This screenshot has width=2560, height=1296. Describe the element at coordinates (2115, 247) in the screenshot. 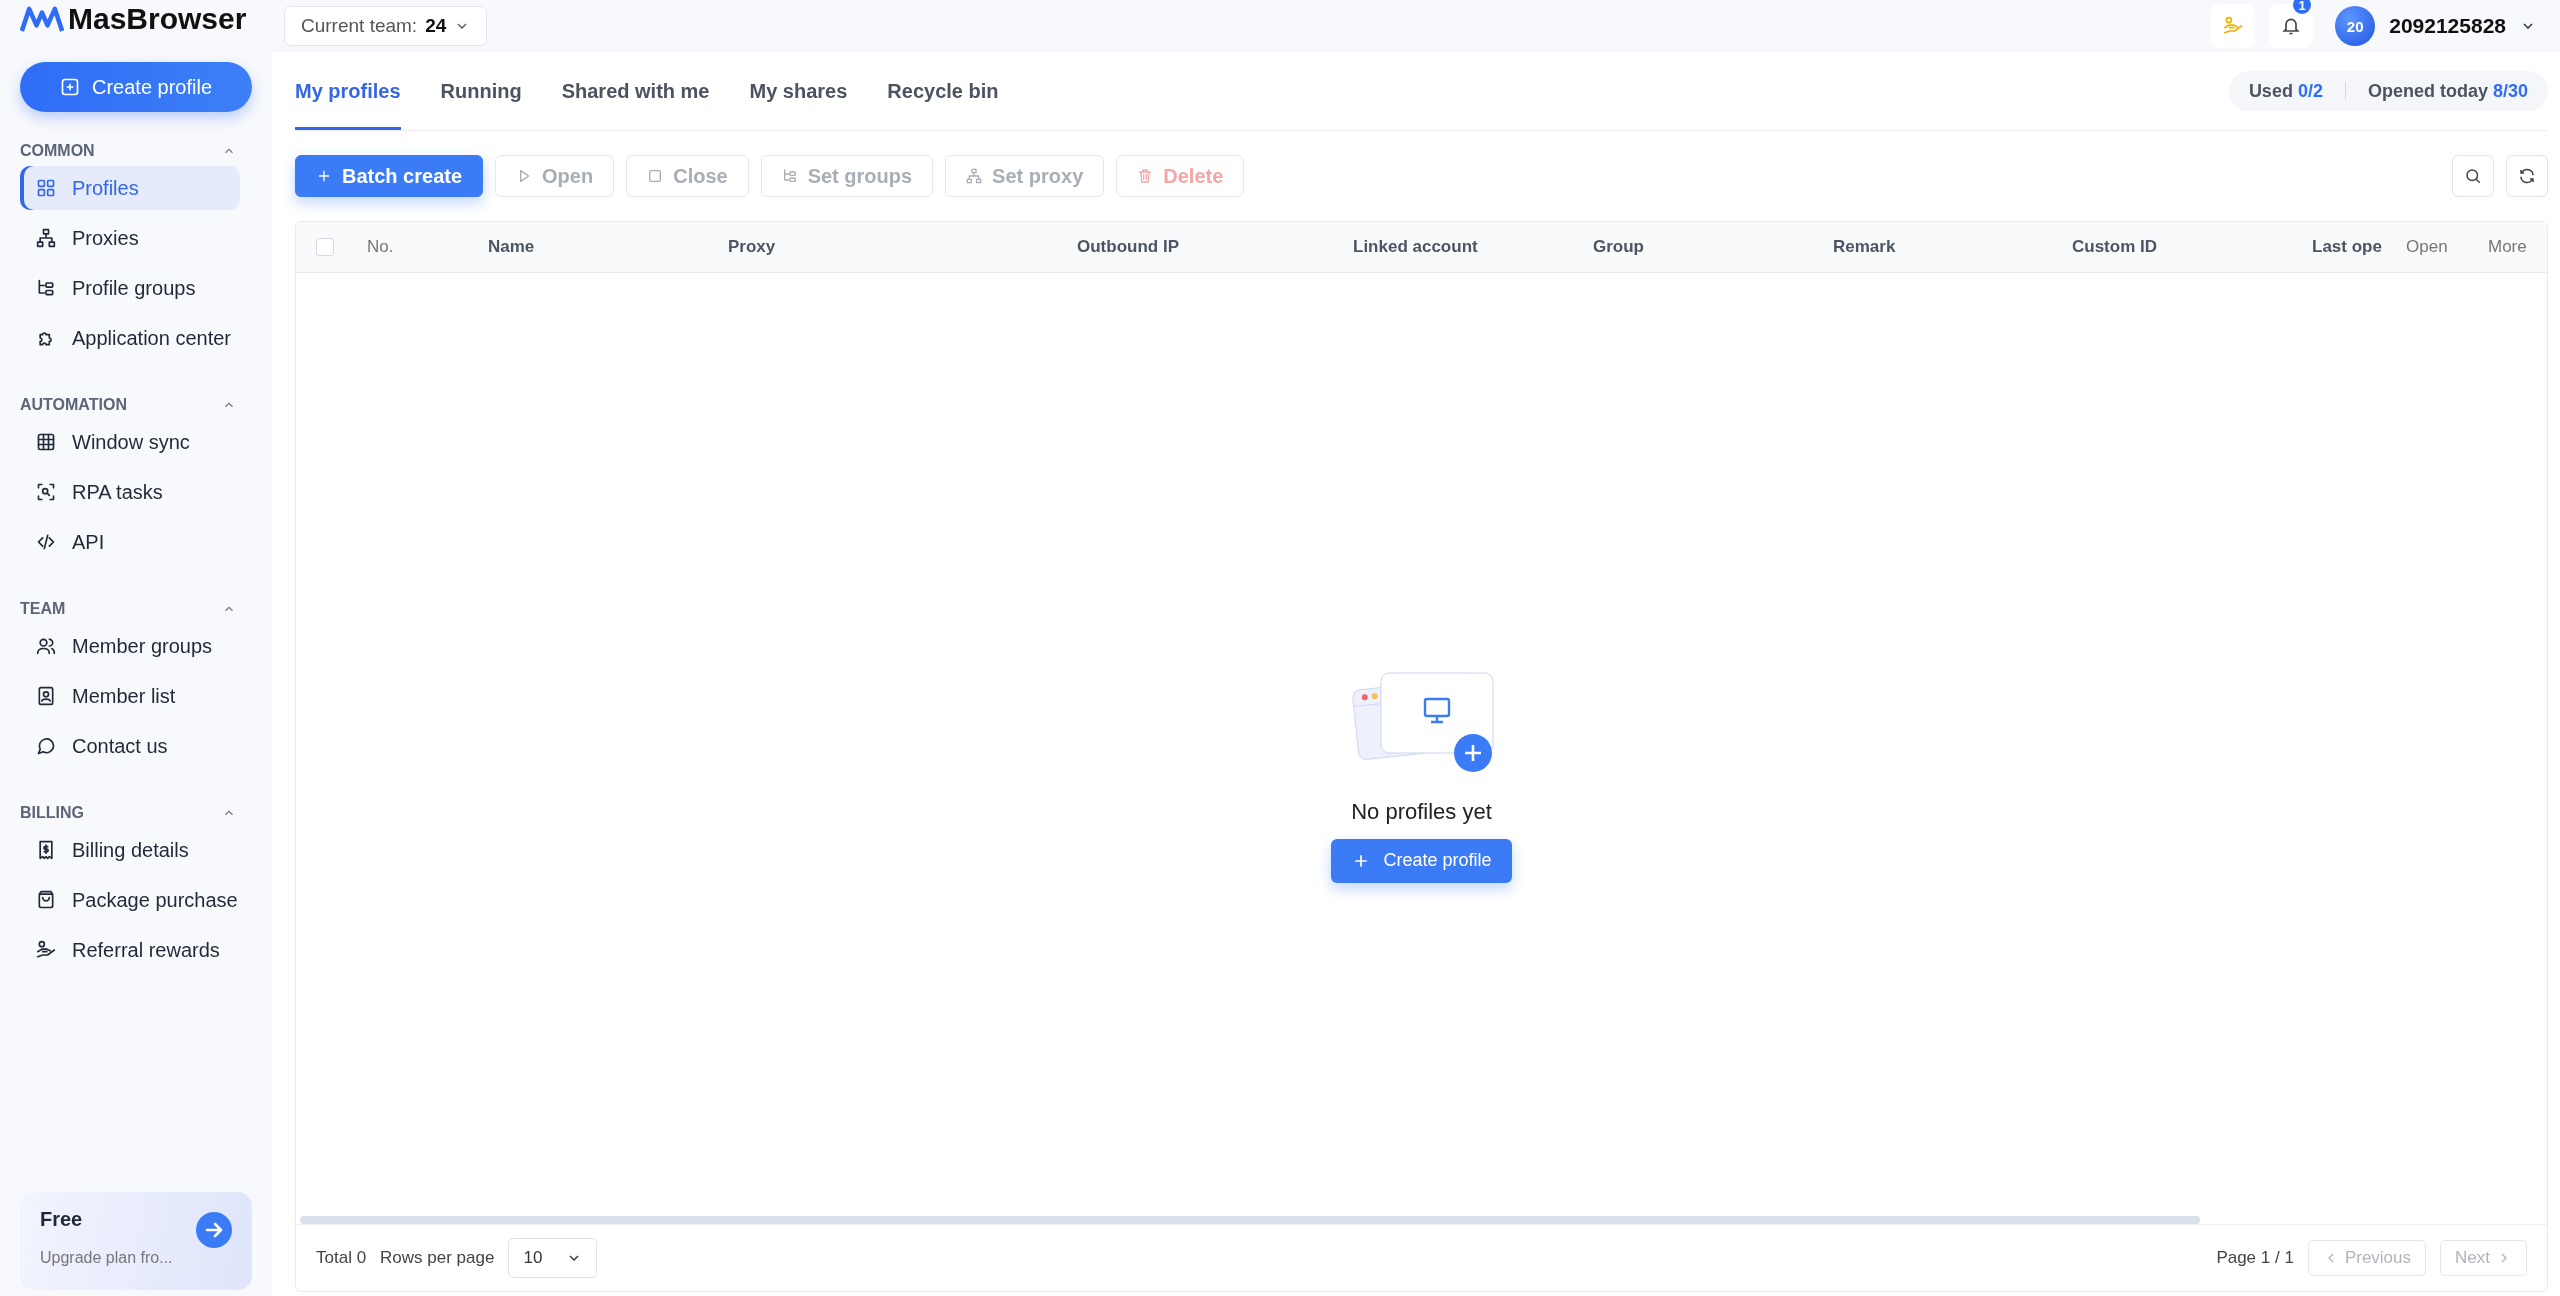

I see `column-header: Custom ID` at that location.